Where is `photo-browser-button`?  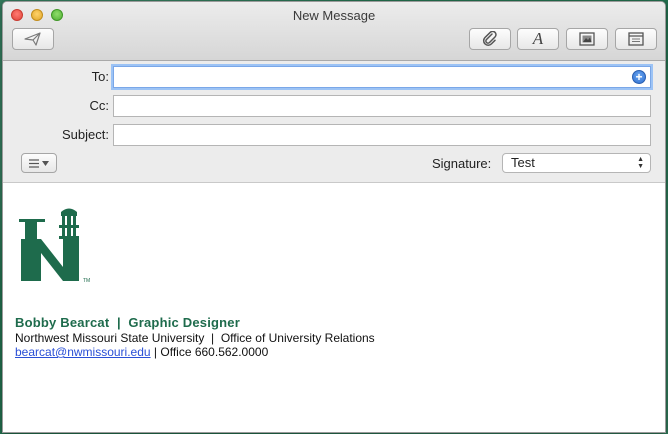 photo-browser-button is located at coordinates (587, 39).